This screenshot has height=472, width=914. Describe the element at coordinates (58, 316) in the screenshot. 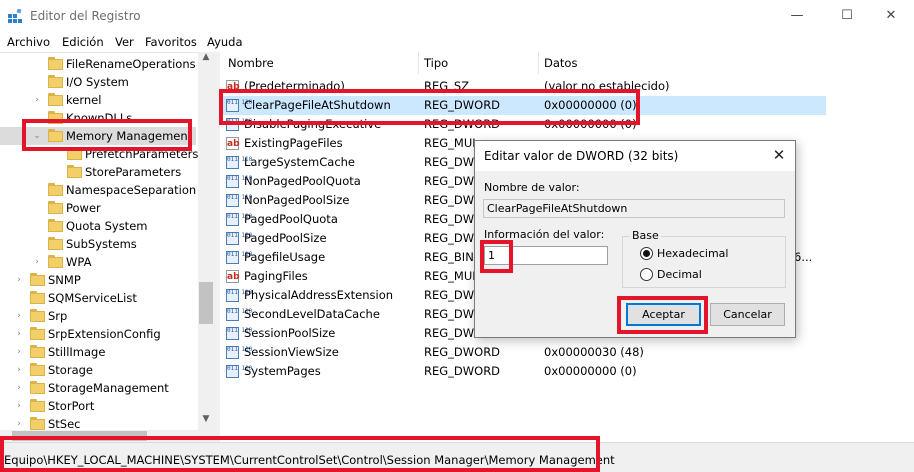

I see `tree-item-label: Srp` at that location.